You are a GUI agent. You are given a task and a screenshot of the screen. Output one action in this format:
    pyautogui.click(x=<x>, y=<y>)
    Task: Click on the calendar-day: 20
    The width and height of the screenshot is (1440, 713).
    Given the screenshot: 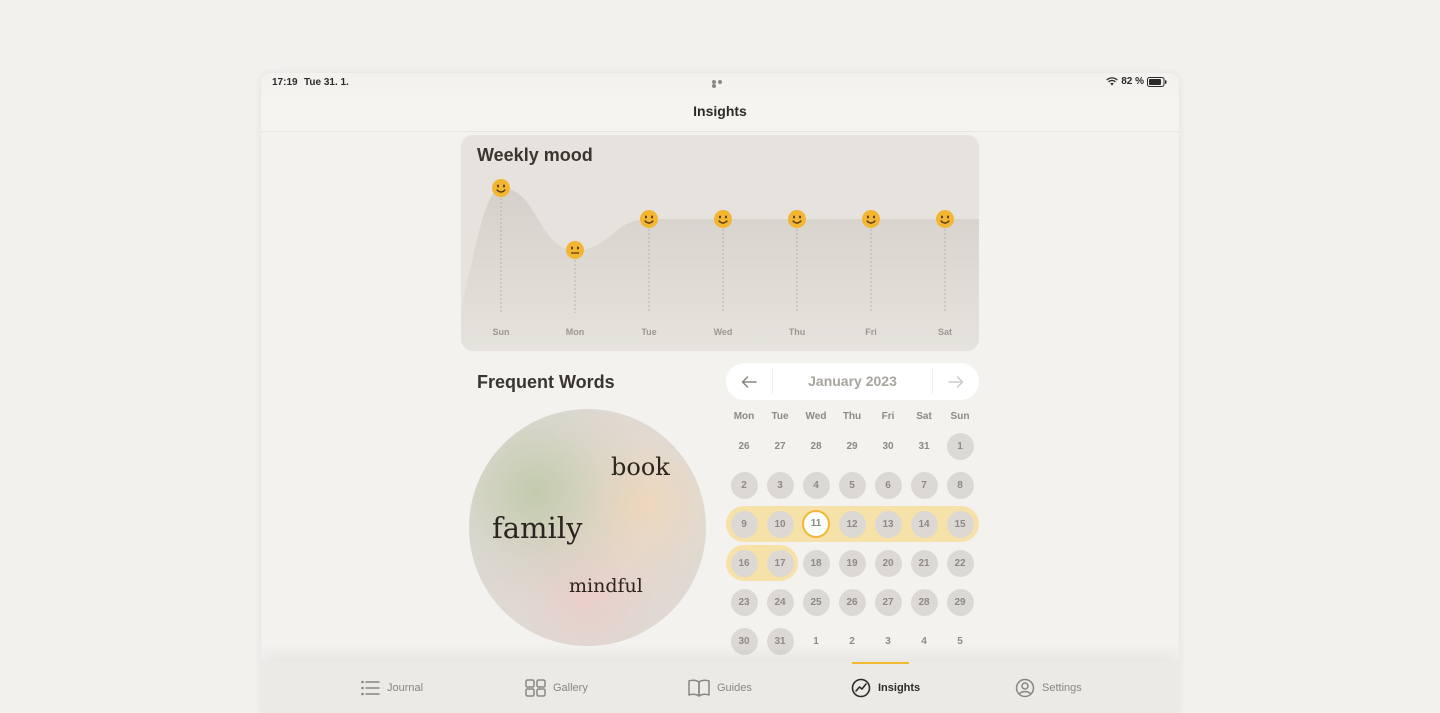 What is the action you would take?
    pyautogui.click(x=888, y=563)
    